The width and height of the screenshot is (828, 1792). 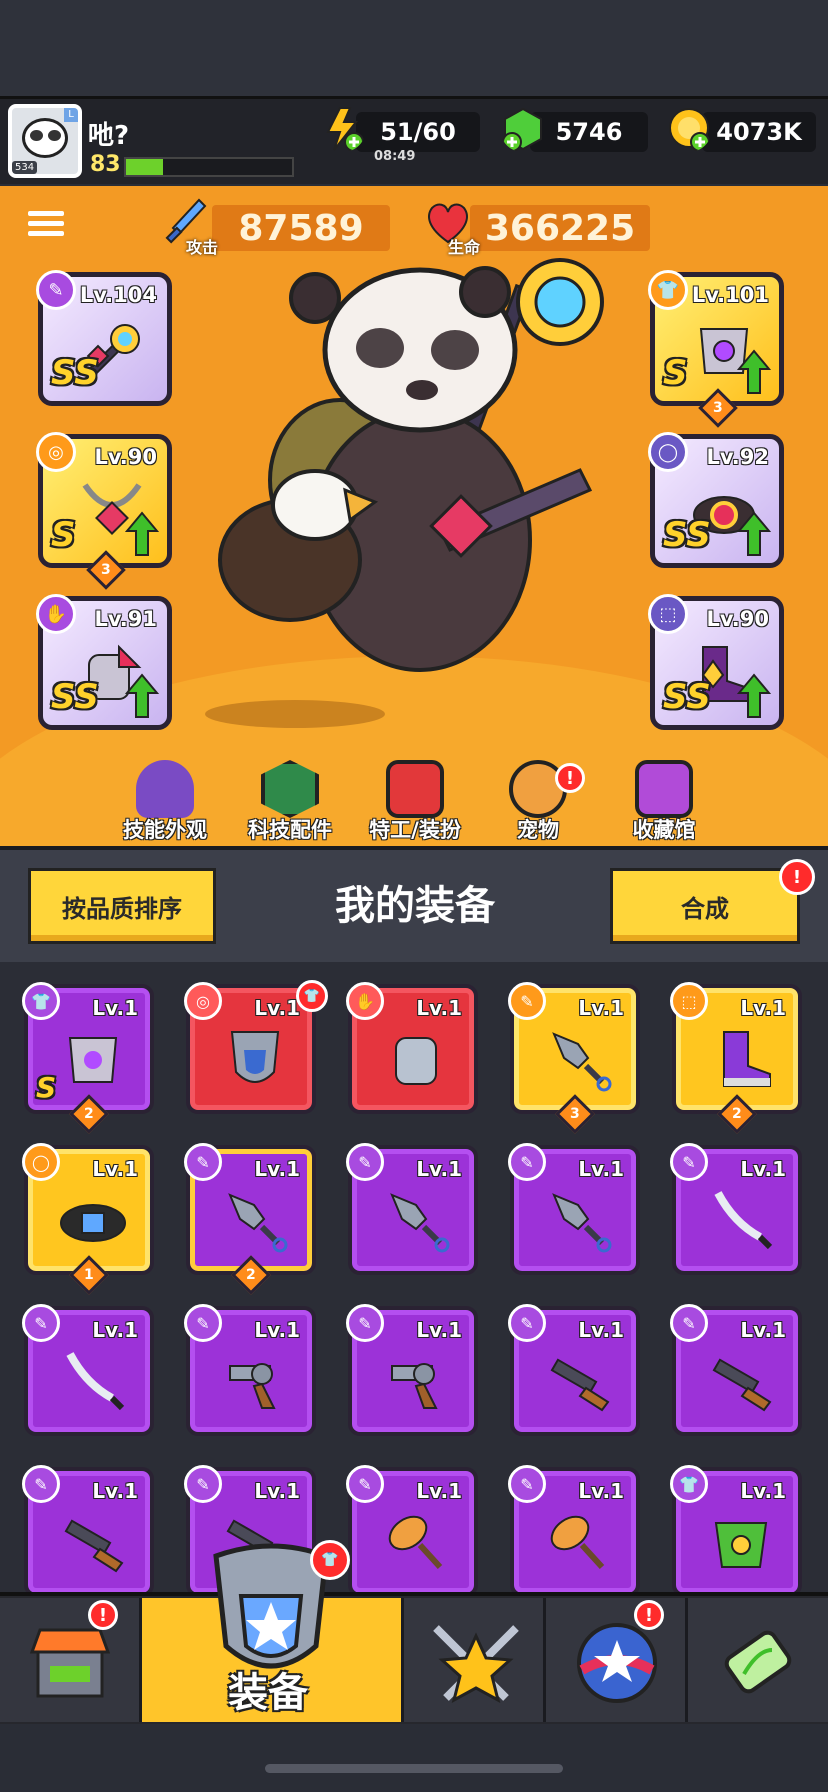 What do you see at coordinates (312, 996) in the screenshot?
I see `new-item-badge: 👕` at bounding box center [312, 996].